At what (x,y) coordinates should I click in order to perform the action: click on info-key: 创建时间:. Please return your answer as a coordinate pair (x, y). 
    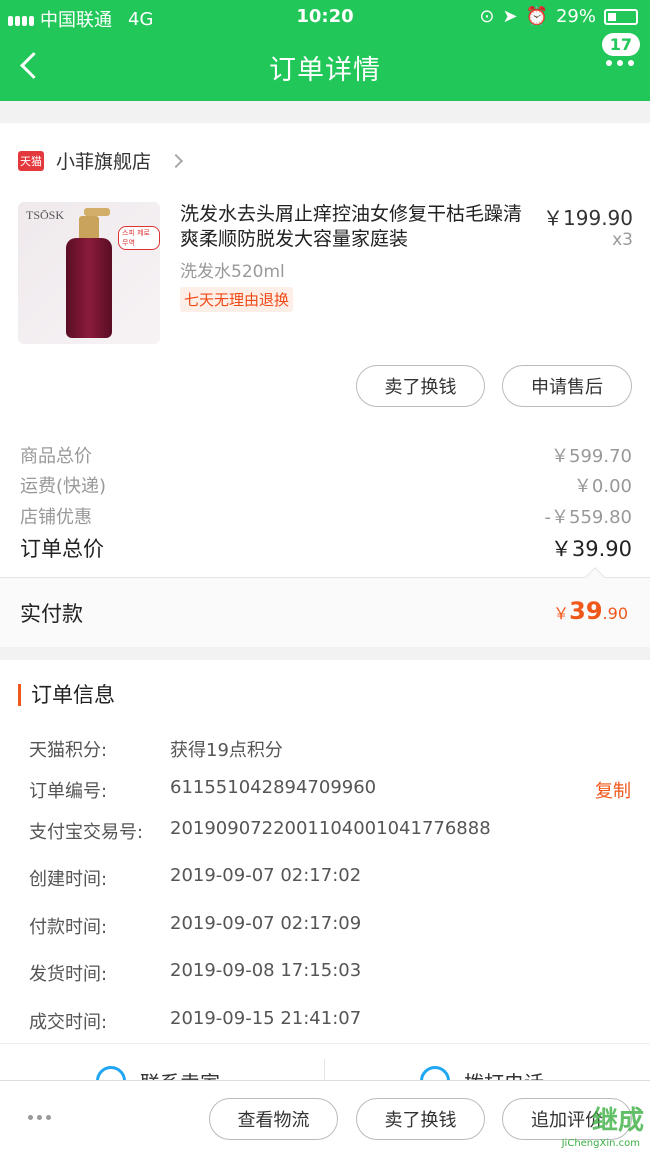
    Looking at the image, I should click on (68, 879).